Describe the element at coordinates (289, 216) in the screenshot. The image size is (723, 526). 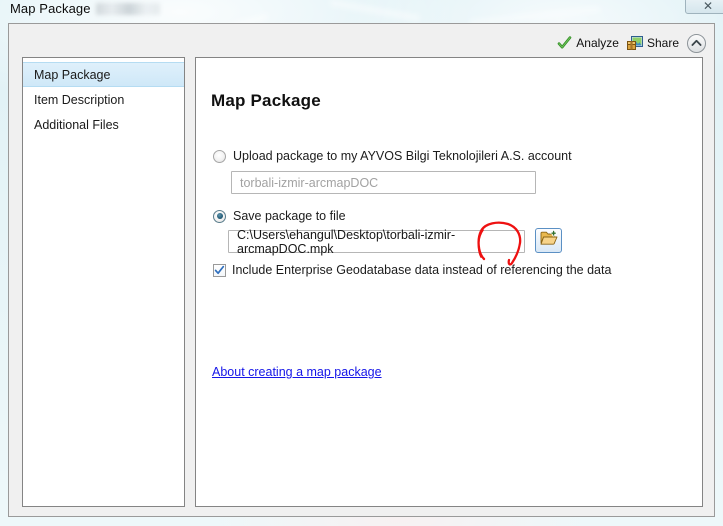
I see `save-to-file-label: Save package to file` at that location.